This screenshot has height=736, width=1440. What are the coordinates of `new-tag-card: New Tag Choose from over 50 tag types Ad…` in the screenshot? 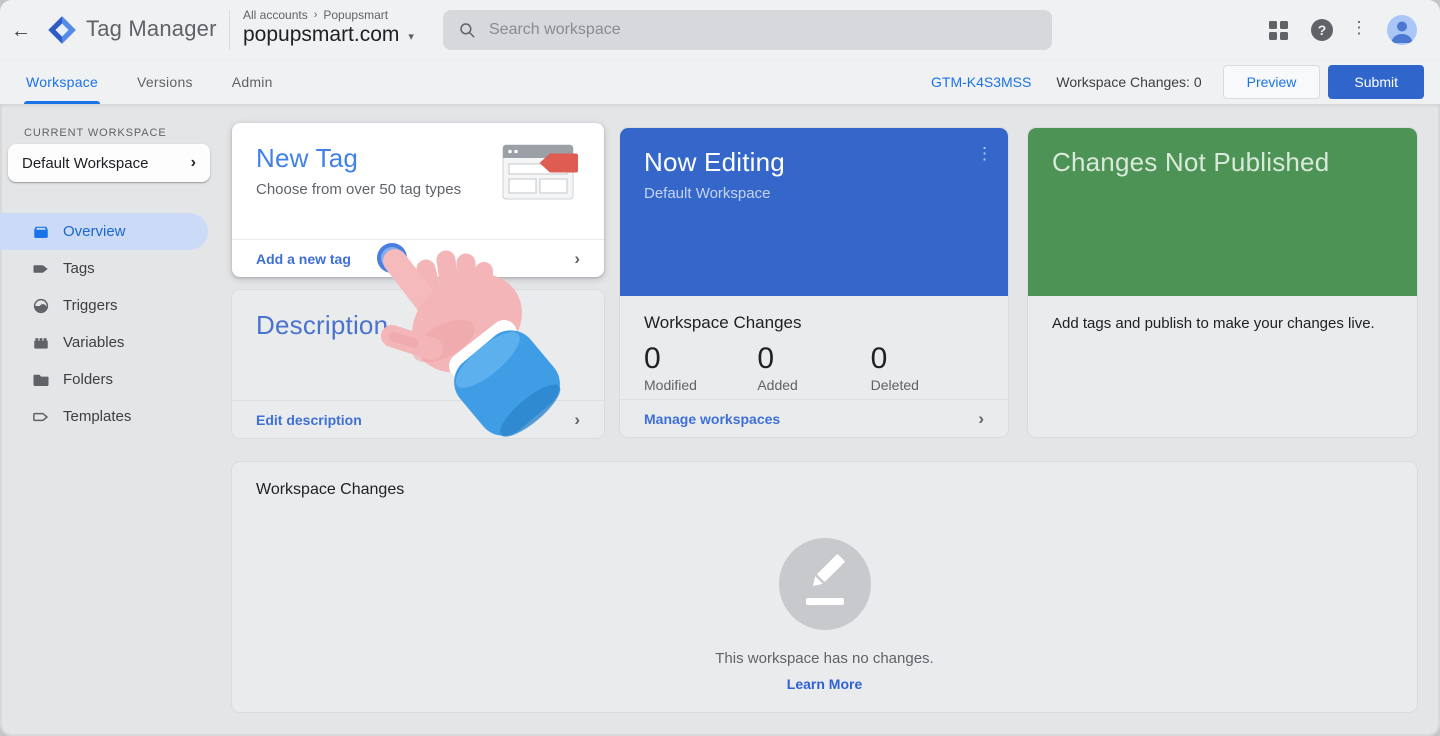 It's located at (418, 200).